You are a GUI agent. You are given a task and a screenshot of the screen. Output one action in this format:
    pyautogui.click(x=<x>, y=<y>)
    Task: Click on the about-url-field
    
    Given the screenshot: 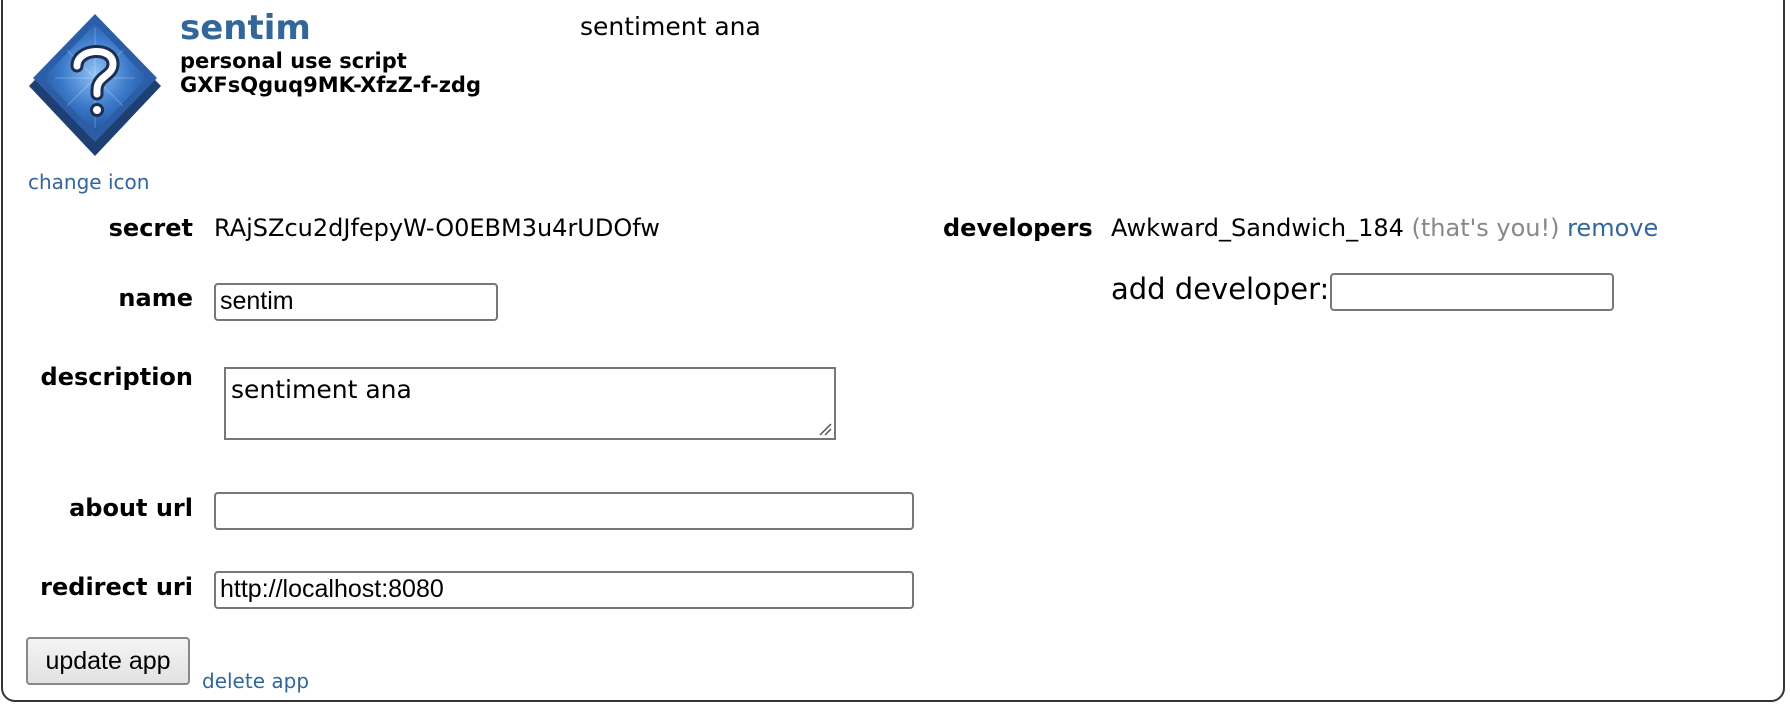 What is the action you would take?
    pyautogui.click(x=564, y=511)
    